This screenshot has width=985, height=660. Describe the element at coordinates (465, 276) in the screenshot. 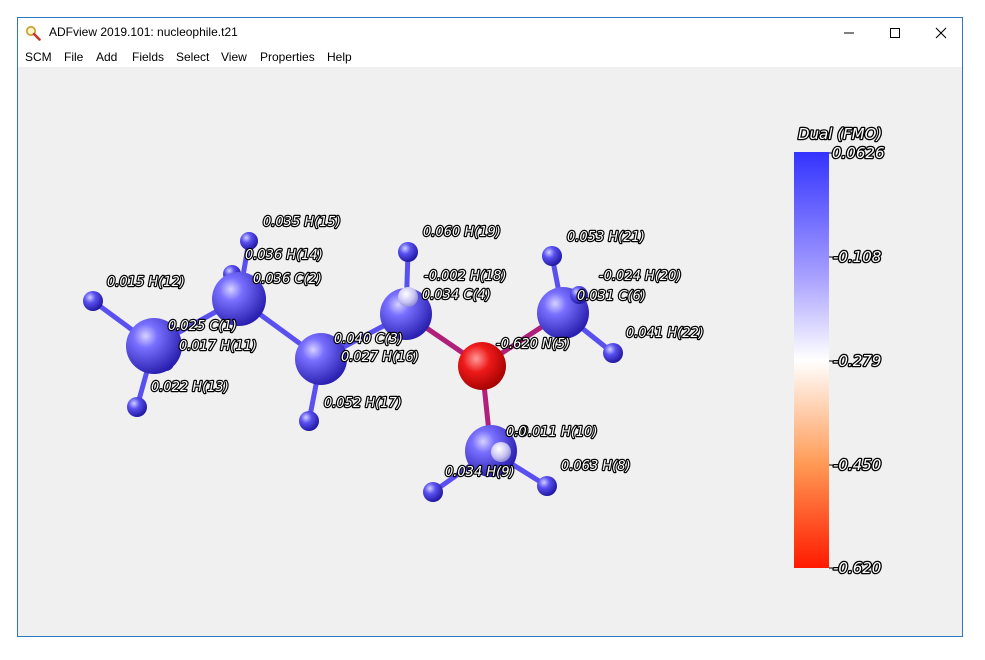

I see `atom-label: -0.002 H(18)` at that location.